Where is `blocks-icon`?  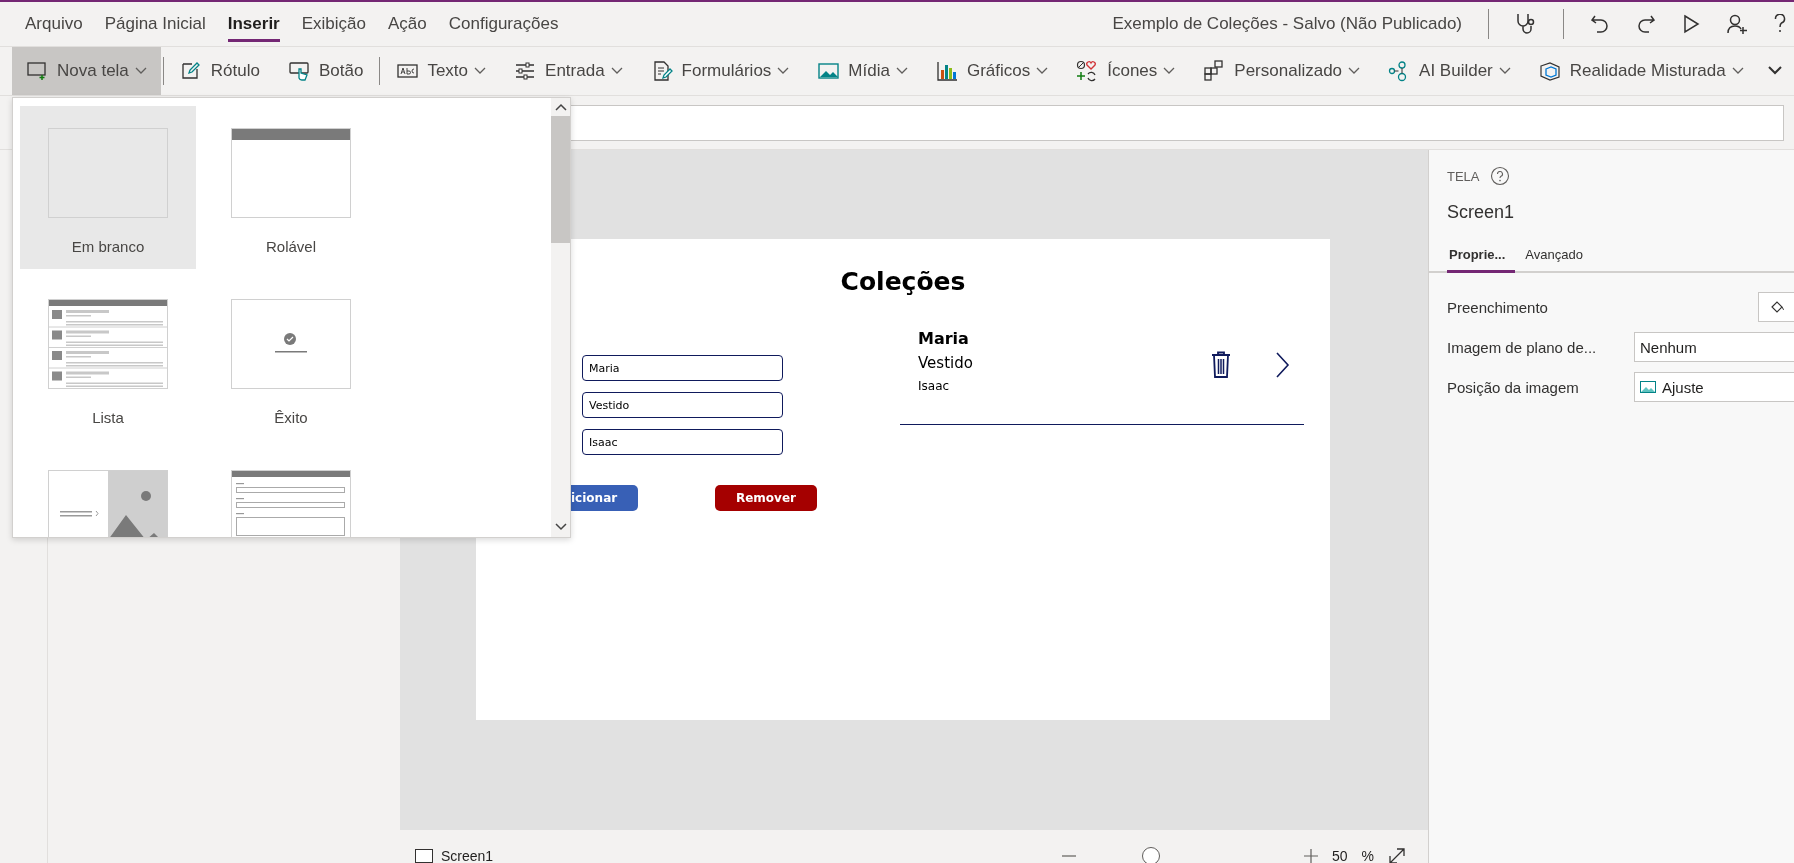 blocks-icon is located at coordinates (1214, 71).